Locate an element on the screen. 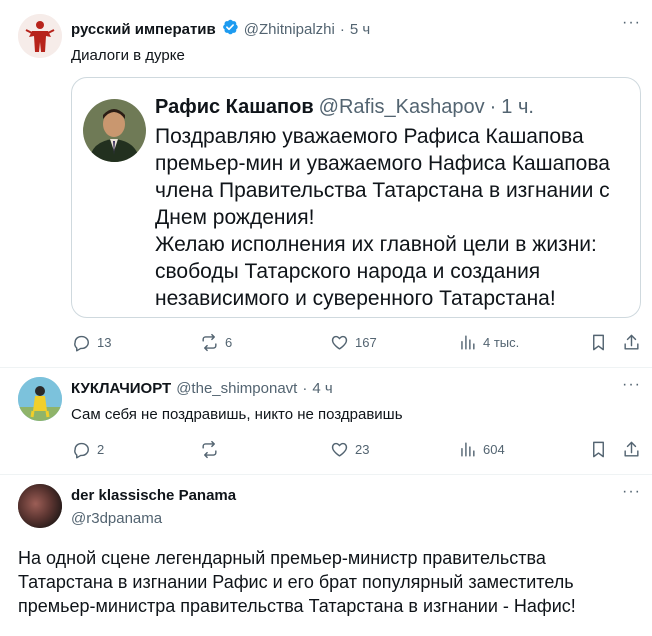  like-count: 23 is located at coordinates (362, 449).